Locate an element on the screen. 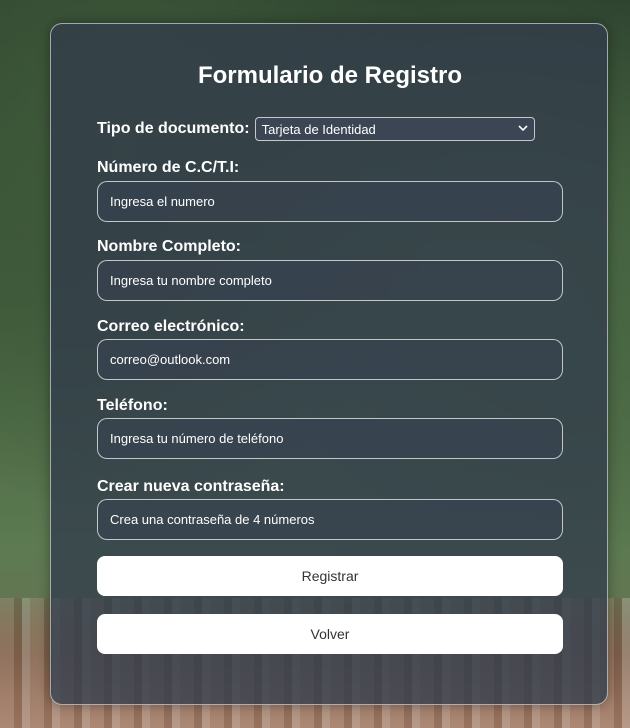 This screenshot has height=728, width=630. id-number-input: Ingresa el numero is located at coordinates (330, 201).